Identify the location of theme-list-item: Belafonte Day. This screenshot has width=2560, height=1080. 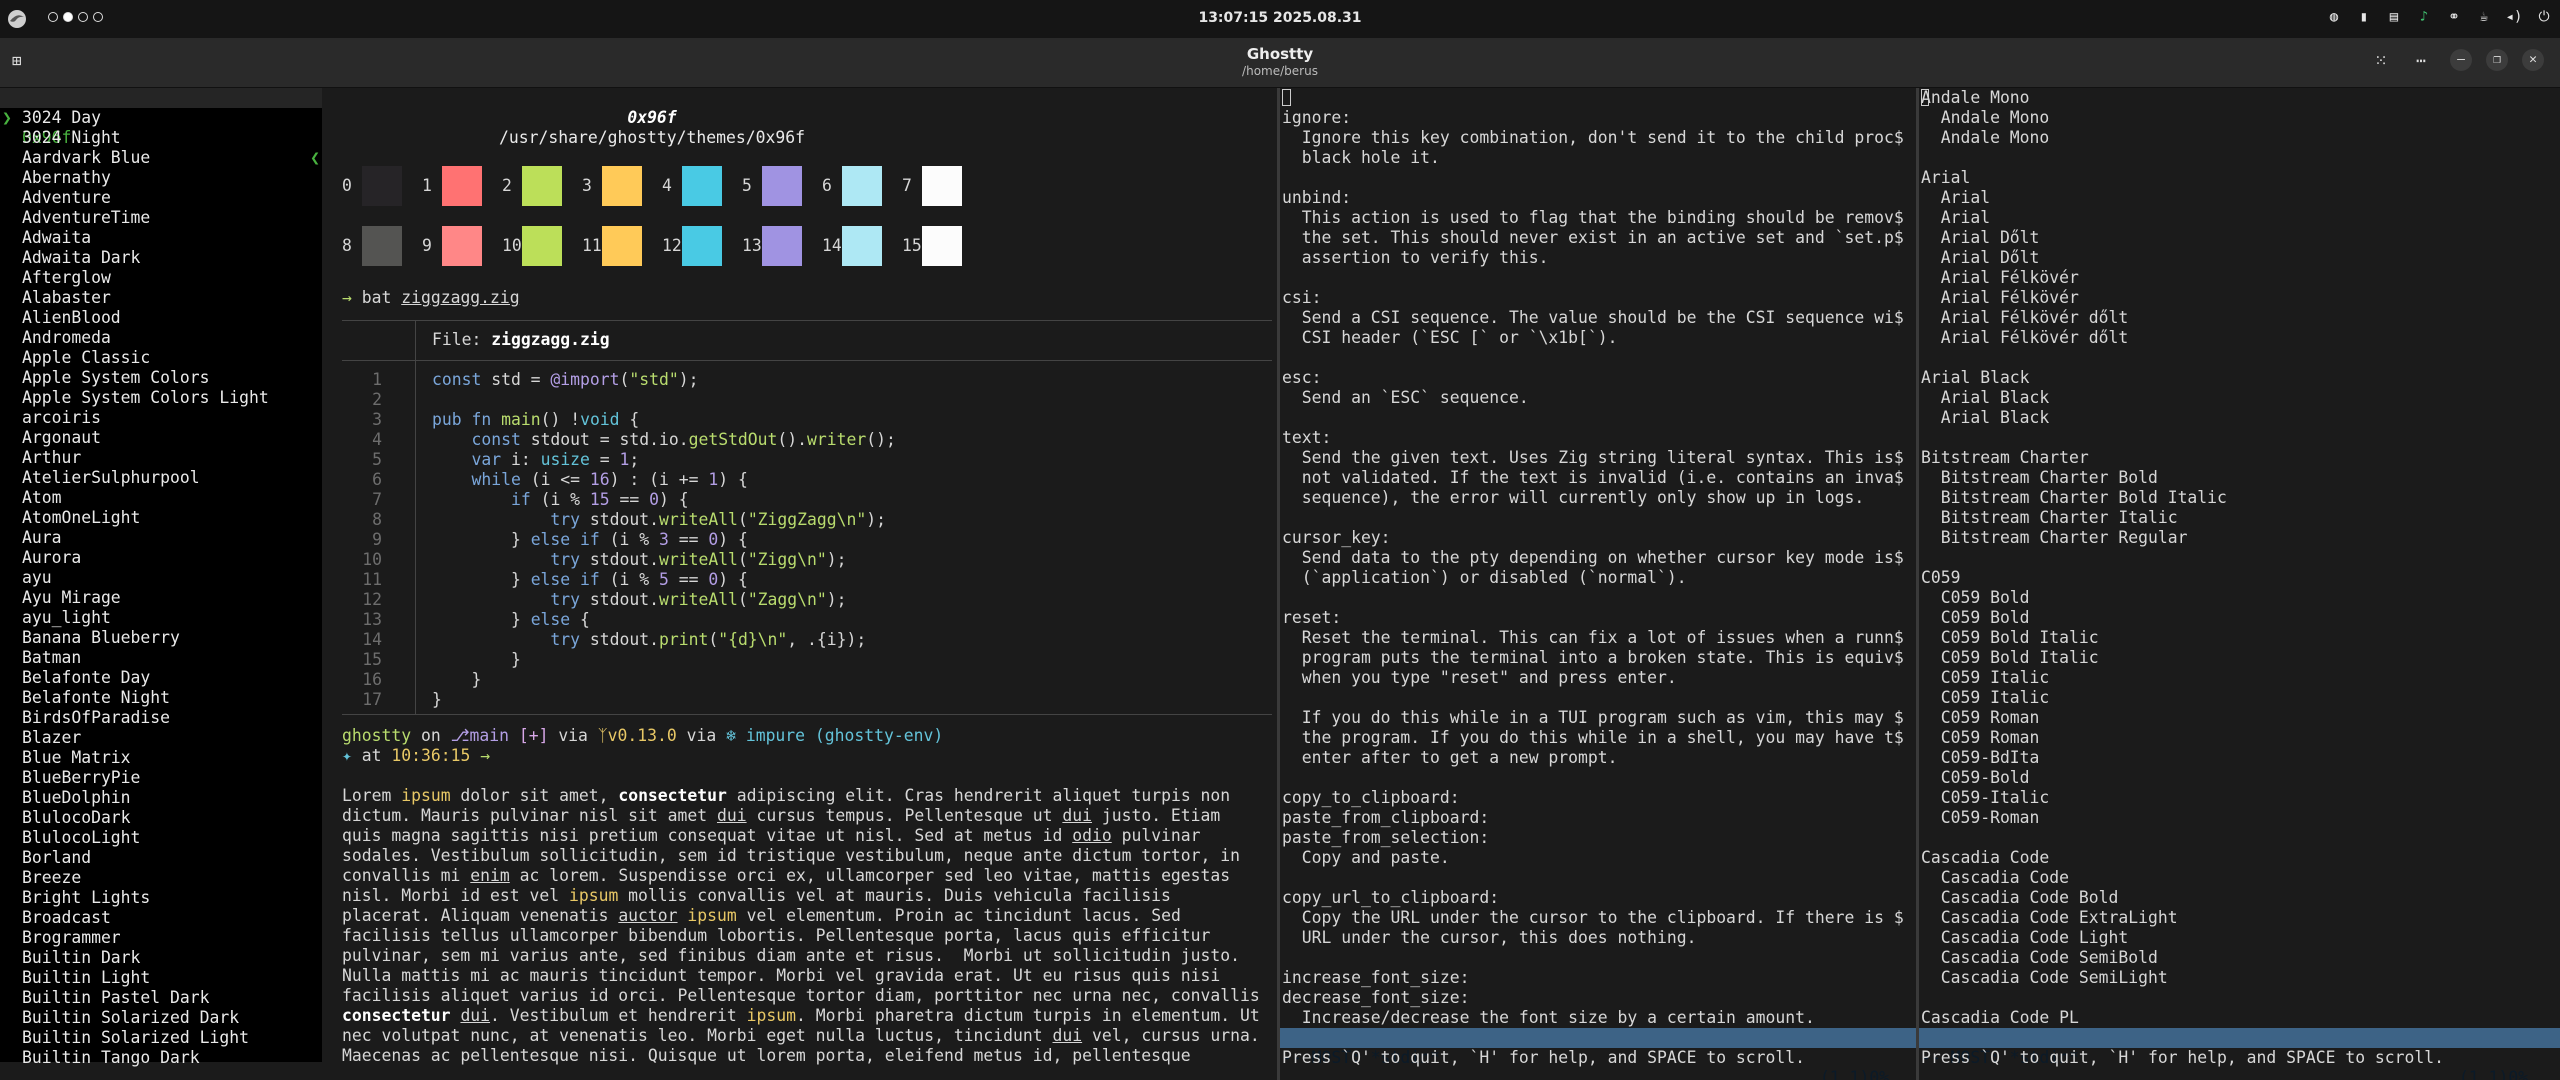
(145, 678).